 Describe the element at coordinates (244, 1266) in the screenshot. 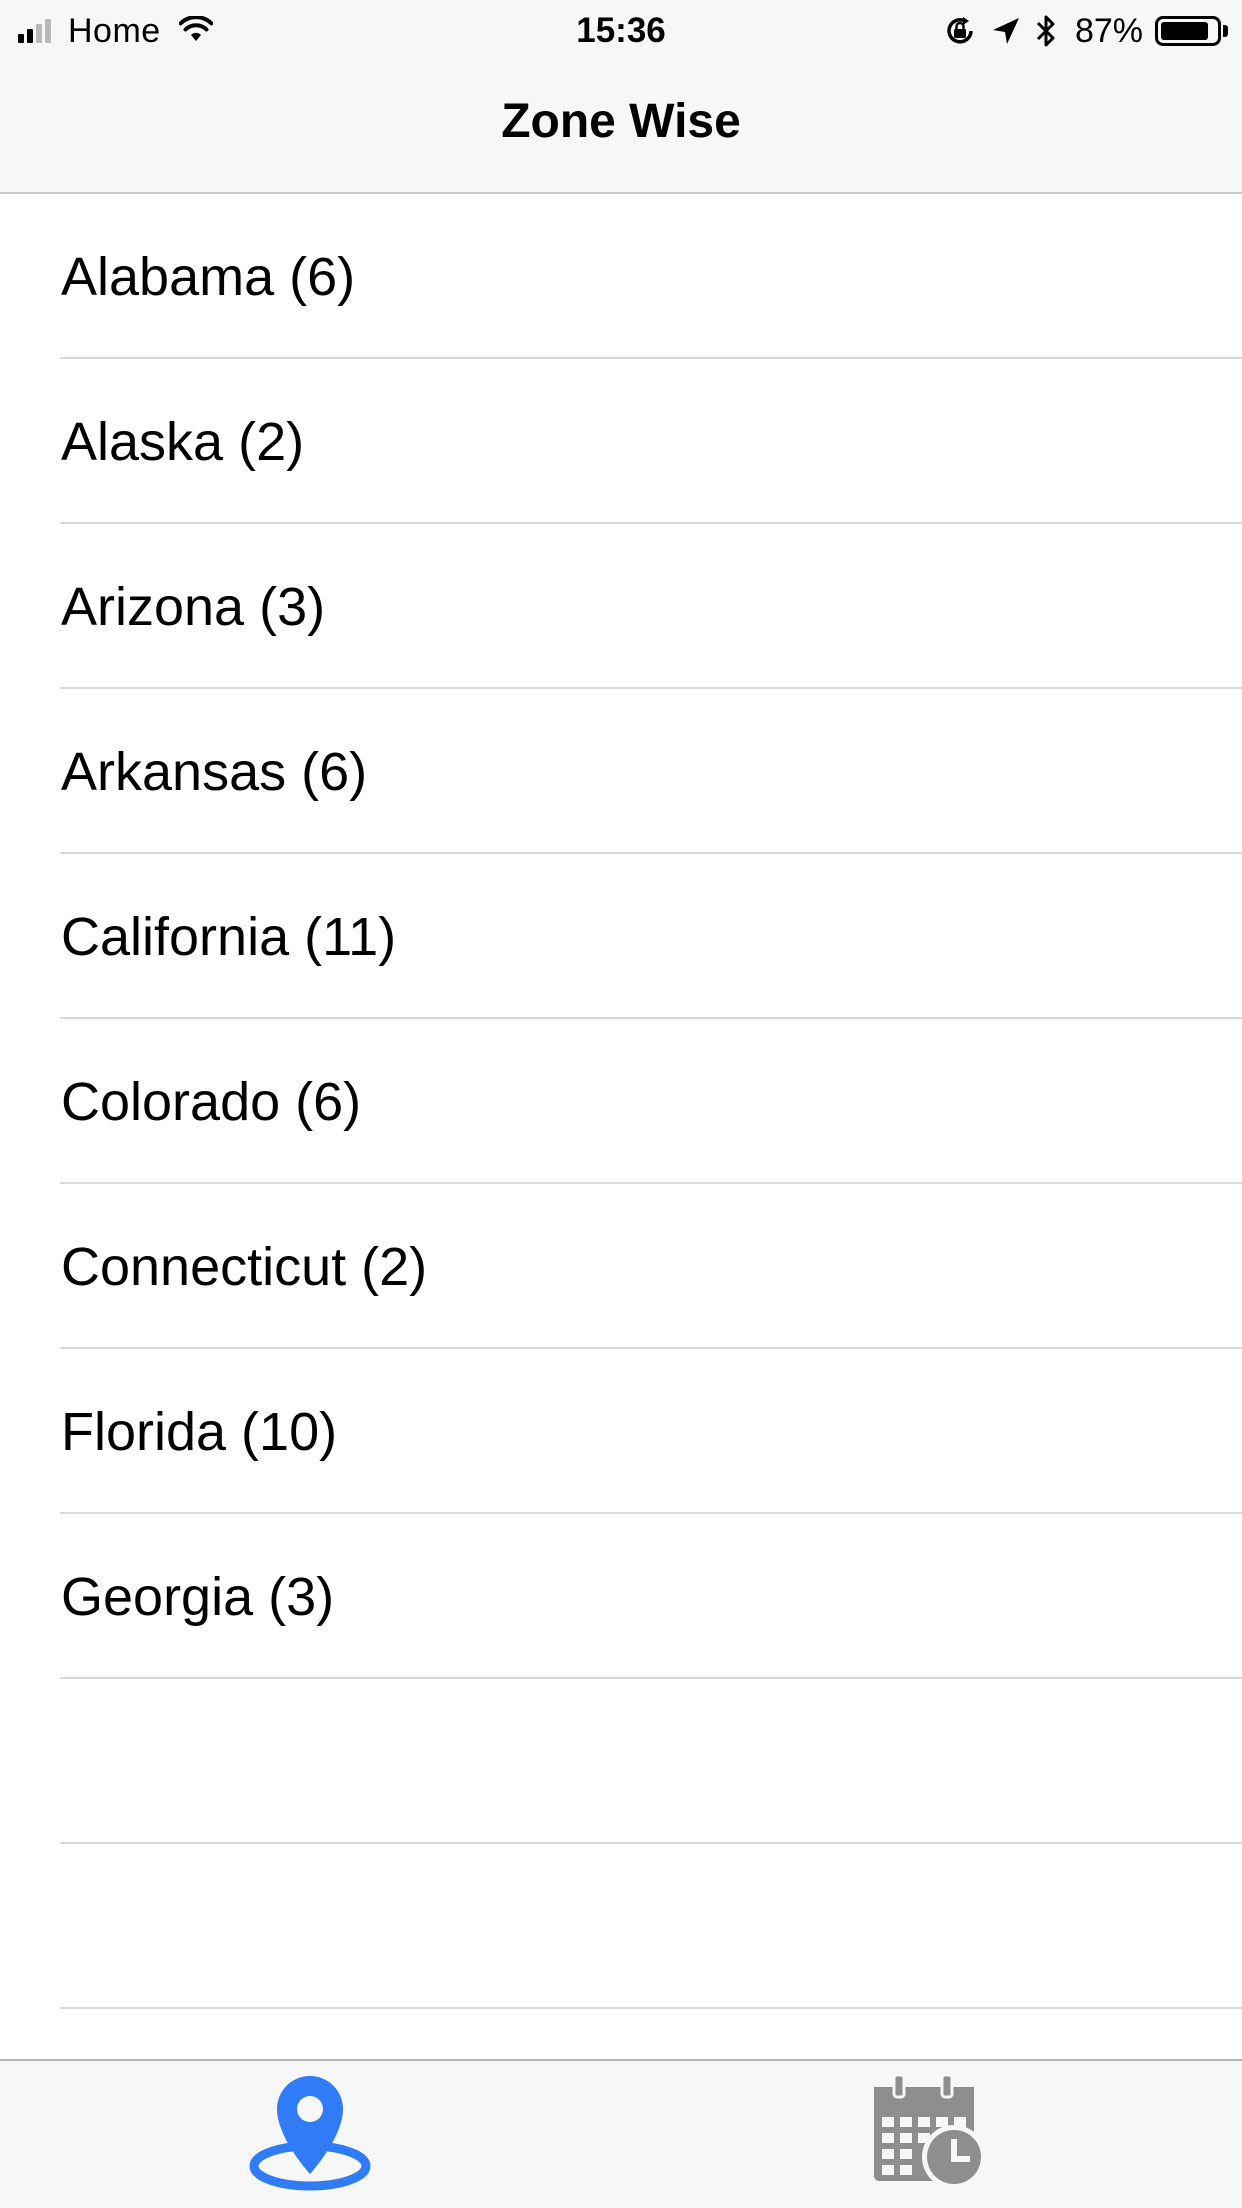

I see `zone-label: Connecticut (2)` at that location.